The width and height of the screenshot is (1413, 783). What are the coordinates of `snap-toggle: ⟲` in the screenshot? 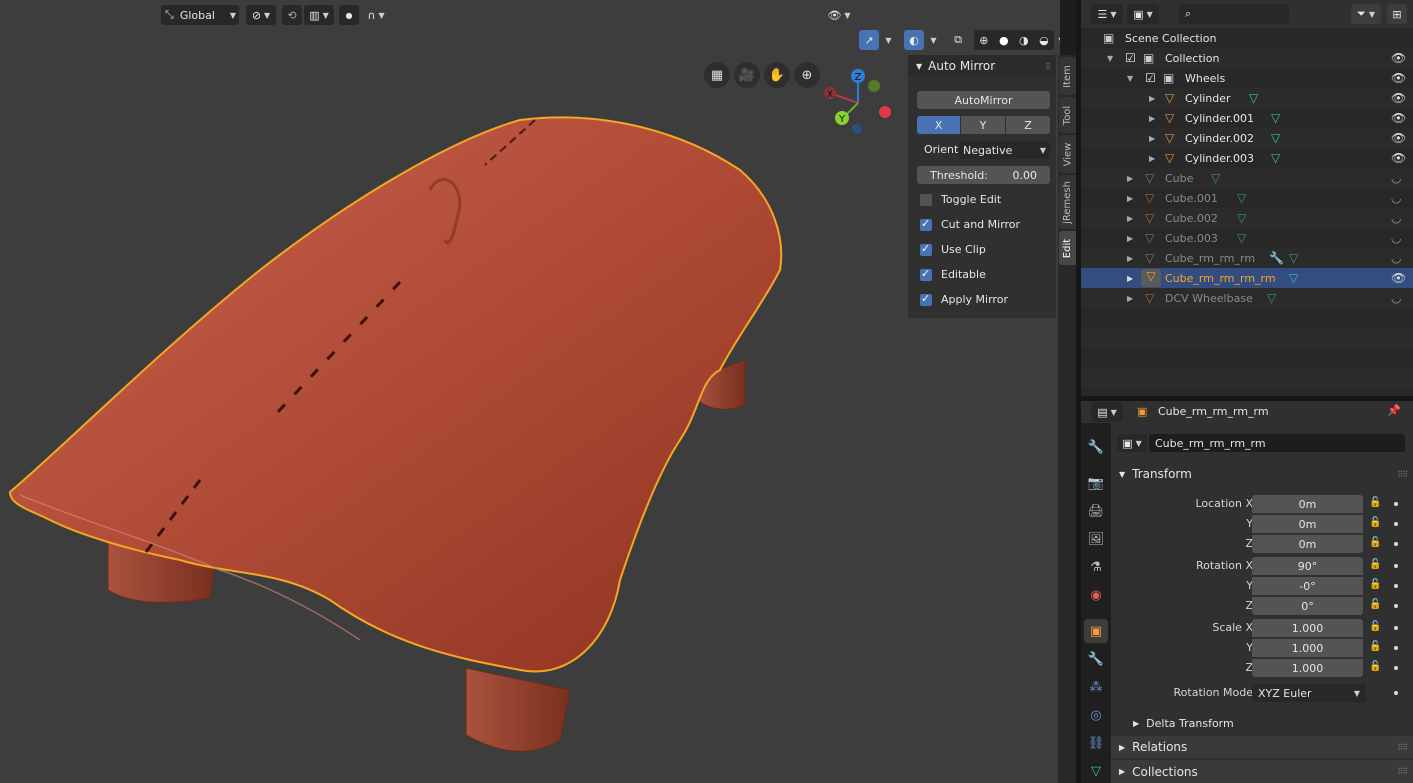 It's located at (292, 15).